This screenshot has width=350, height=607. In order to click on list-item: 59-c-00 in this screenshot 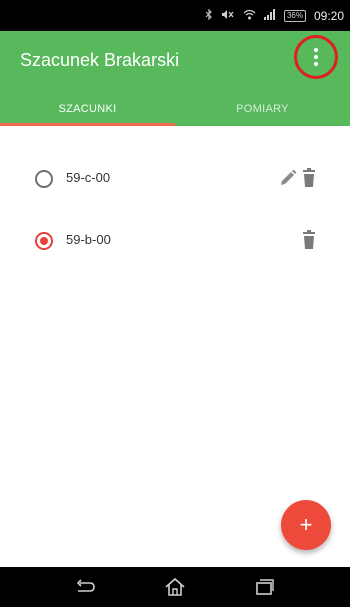, I will do `click(175, 179)`.